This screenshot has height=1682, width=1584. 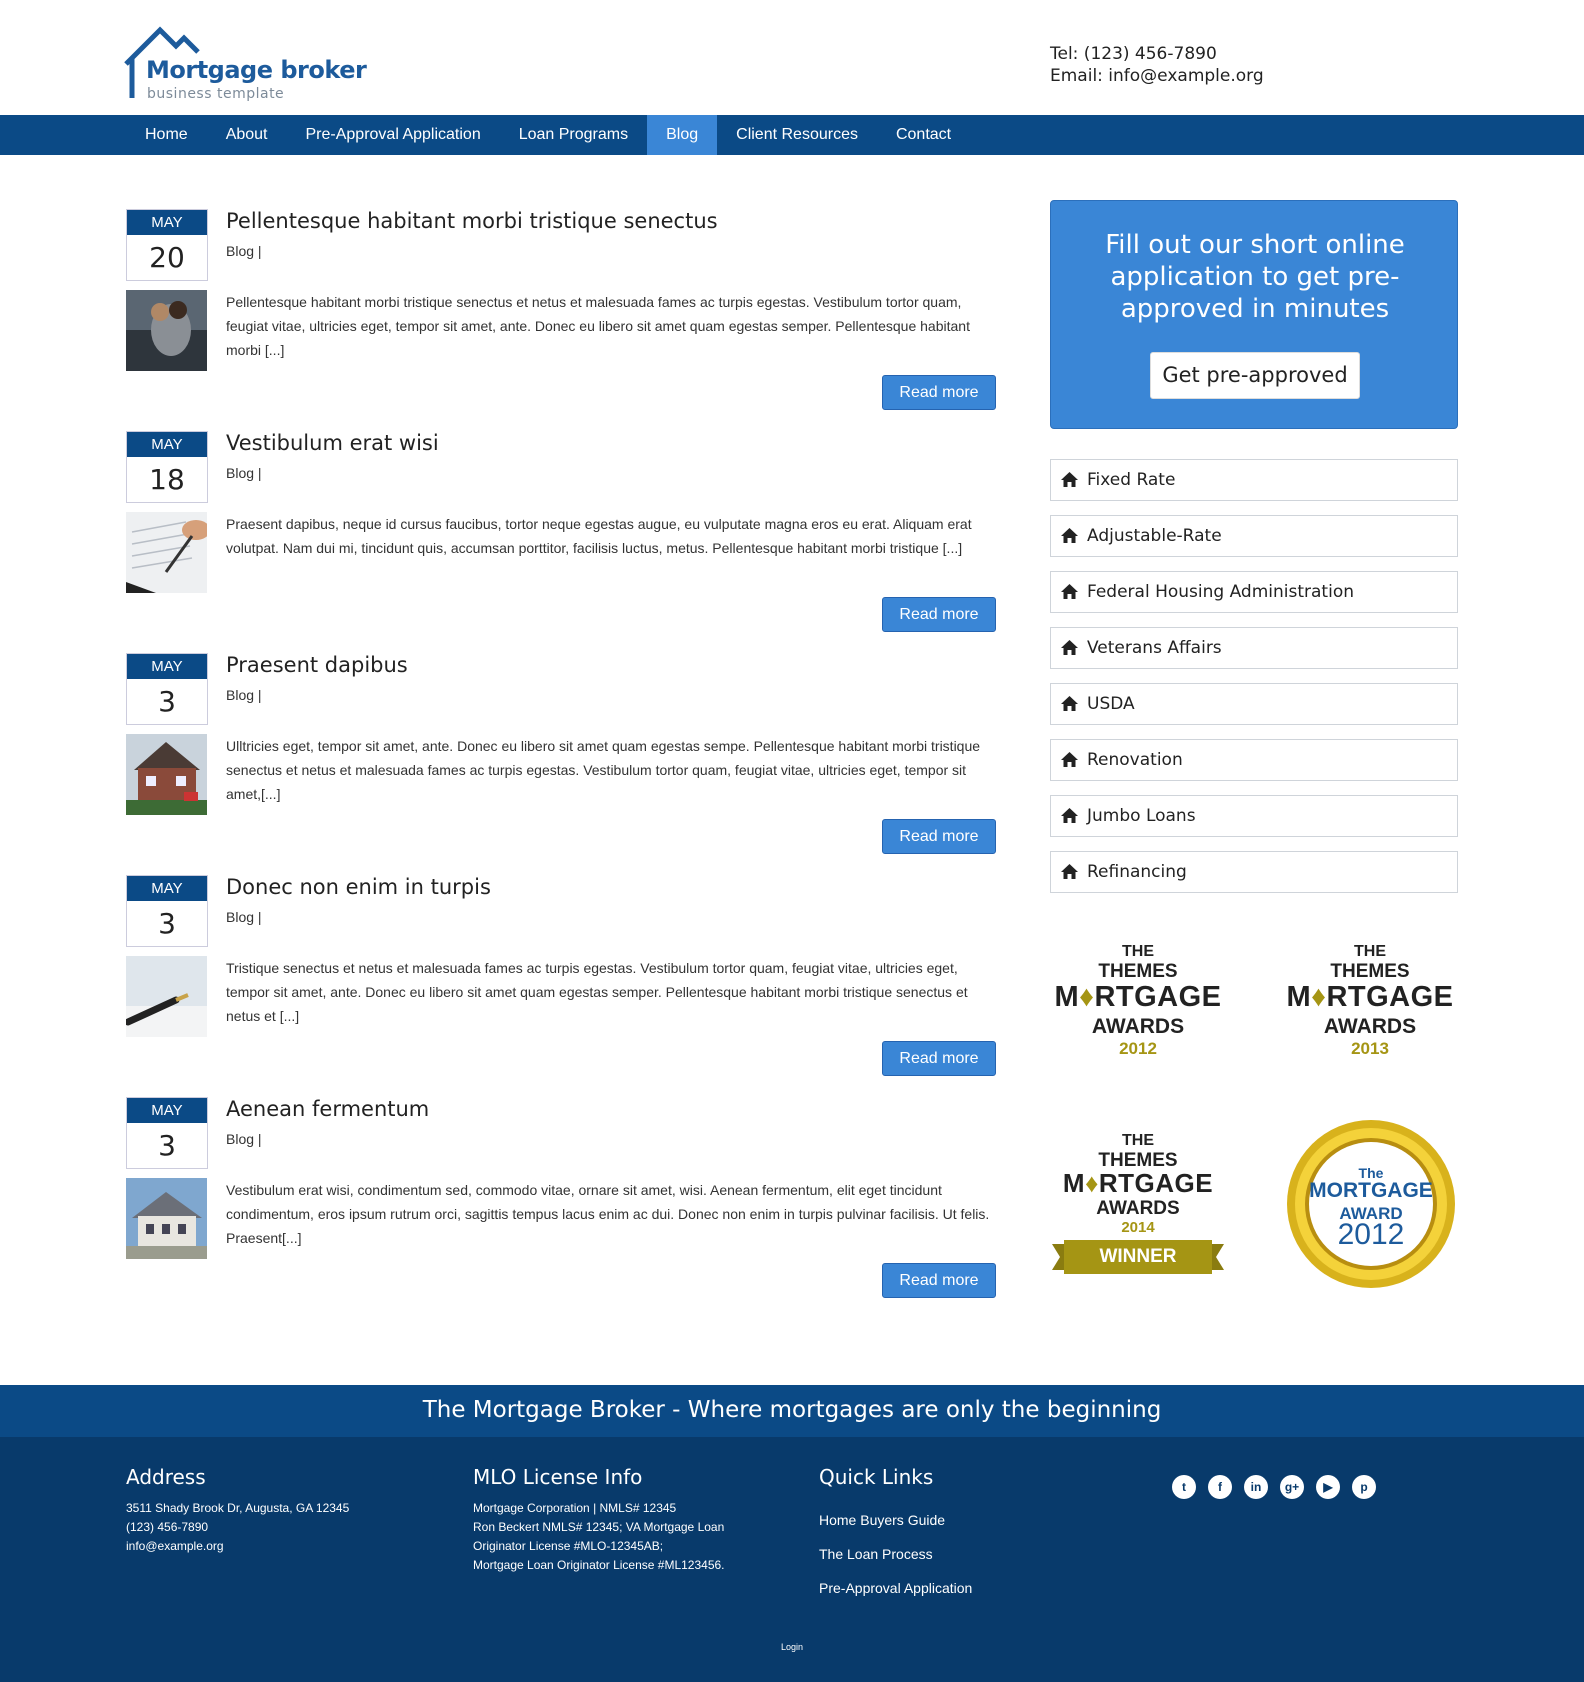 What do you see at coordinates (167, 467) in the screenshot?
I see `post-date-badge: MAY 18` at bounding box center [167, 467].